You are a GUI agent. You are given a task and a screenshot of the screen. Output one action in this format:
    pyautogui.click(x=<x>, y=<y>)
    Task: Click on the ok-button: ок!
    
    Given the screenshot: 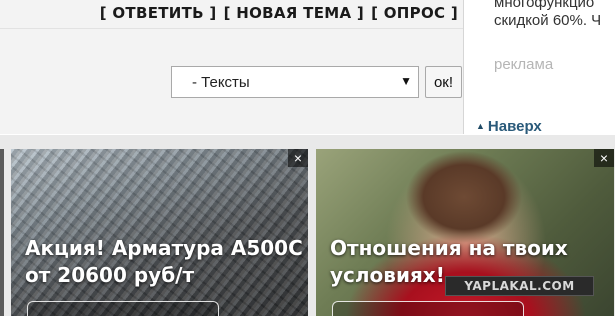 What is the action you would take?
    pyautogui.click(x=443, y=82)
    